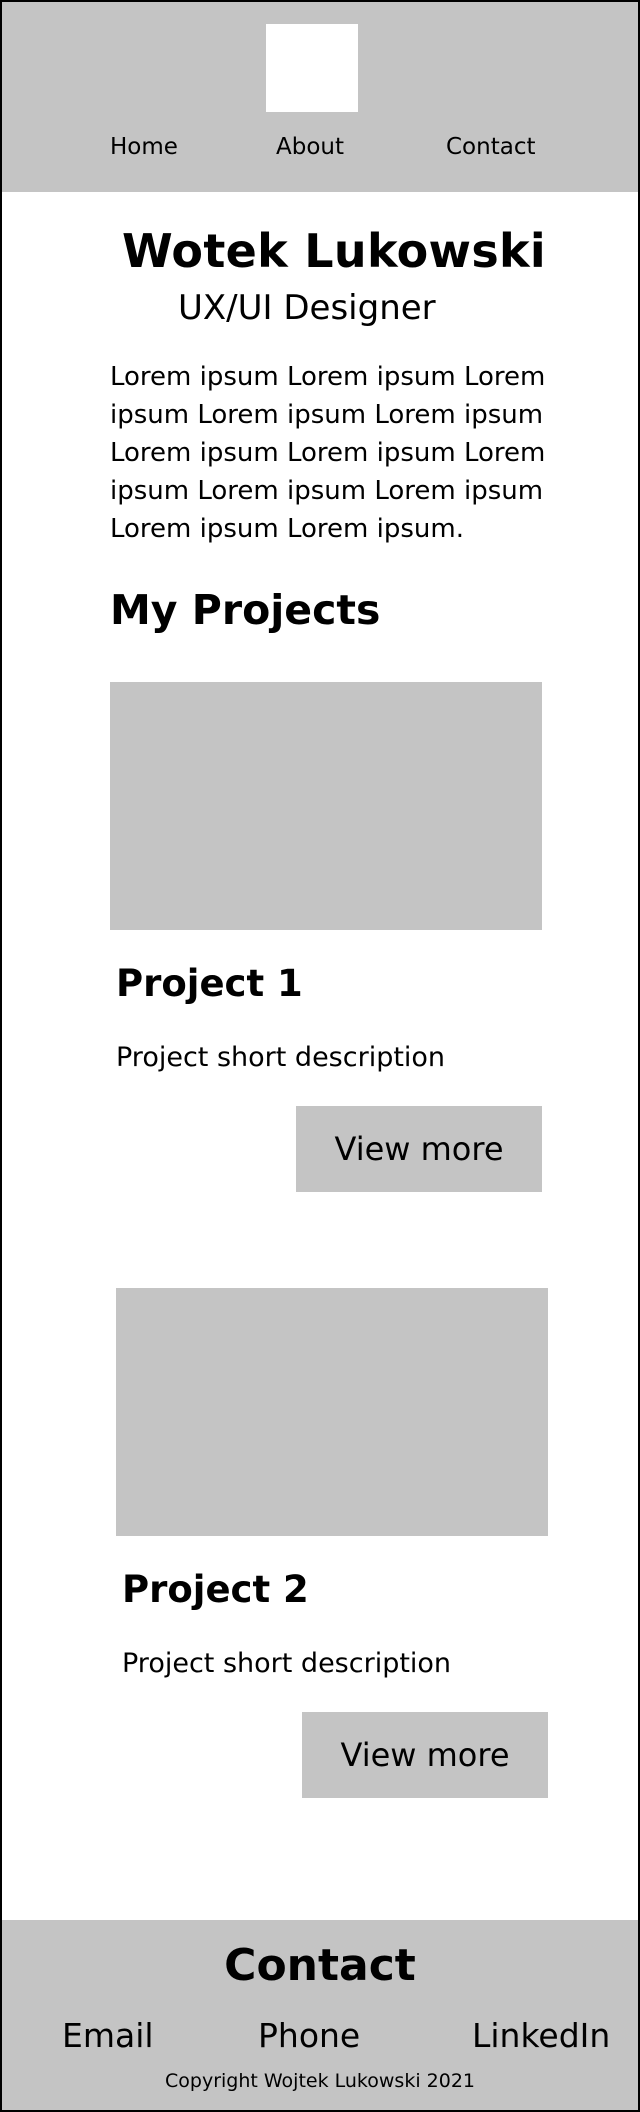 Image resolution: width=640 pixels, height=2112 pixels. I want to click on nav-contact: Contact, so click(490, 147).